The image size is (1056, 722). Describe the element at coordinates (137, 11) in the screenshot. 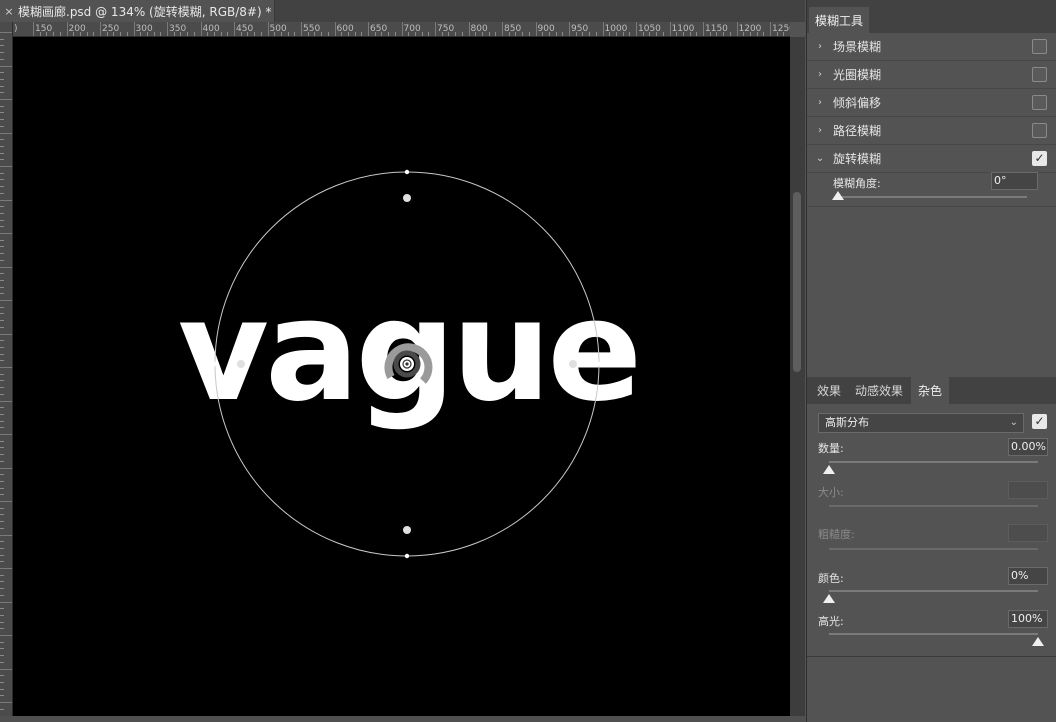

I see `document-tab: × 模糊画廊.psd @ 134% (旋转模糊, RGB/8#) *` at that location.